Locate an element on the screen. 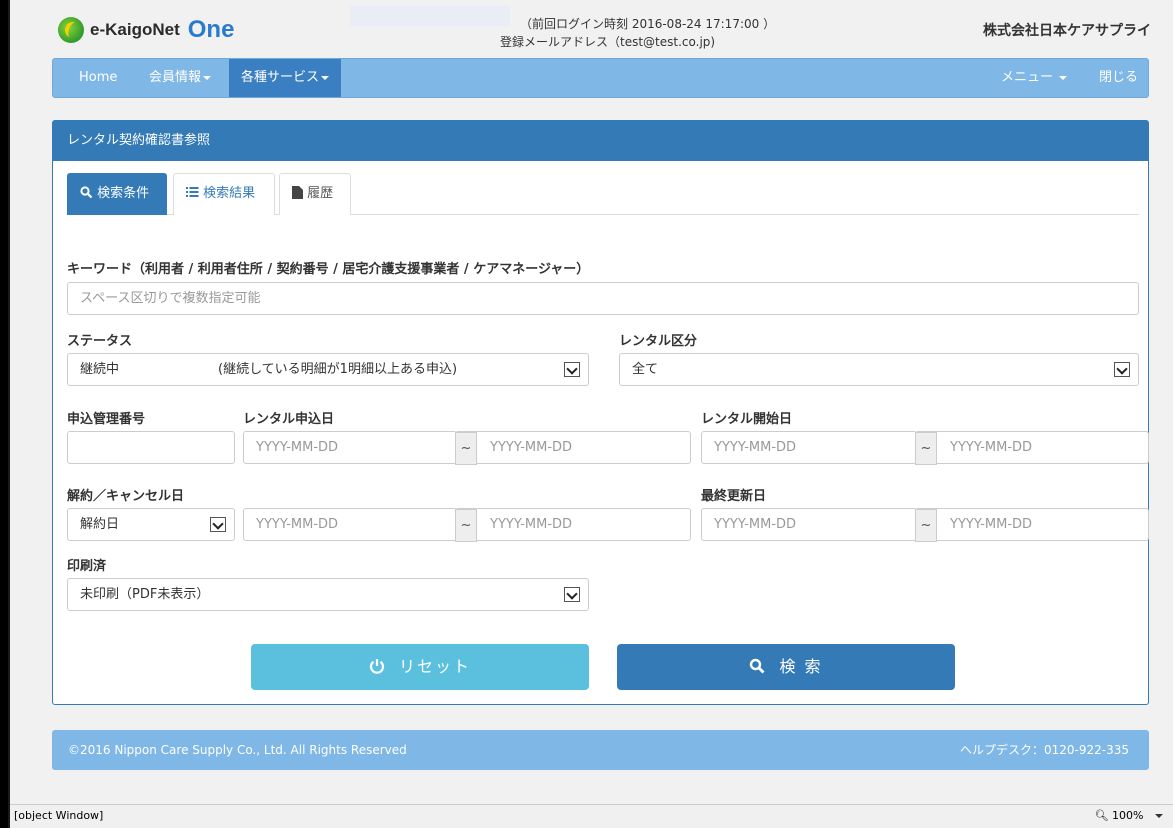  status-select: 継続中 (継続している明細が1明細以上ある申込) is located at coordinates (328, 369).